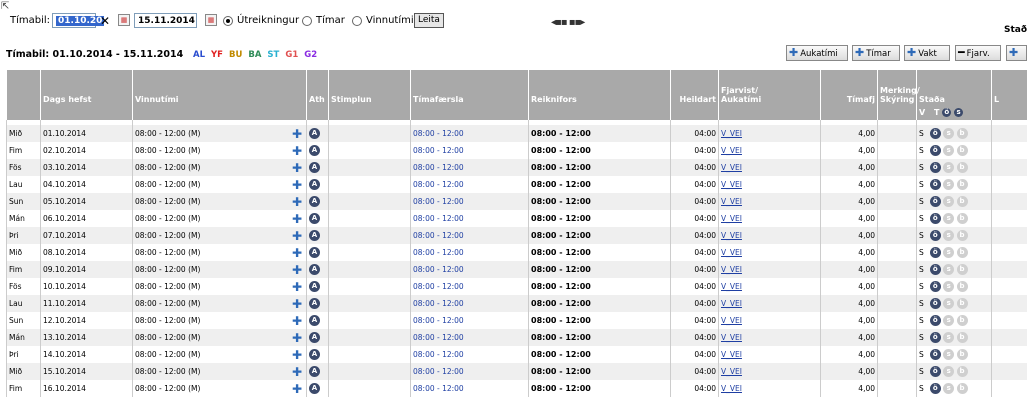  What do you see at coordinates (954, 87) in the screenshot?
I see `col-stada: Staða` at bounding box center [954, 87].